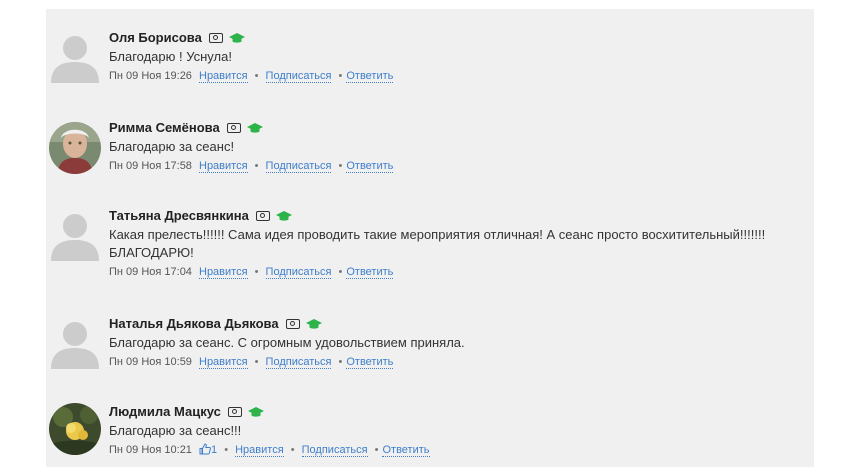 This screenshot has width=861, height=476. I want to click on comment-time: Пн 09 Ноя 10:21, so click(150, 450).